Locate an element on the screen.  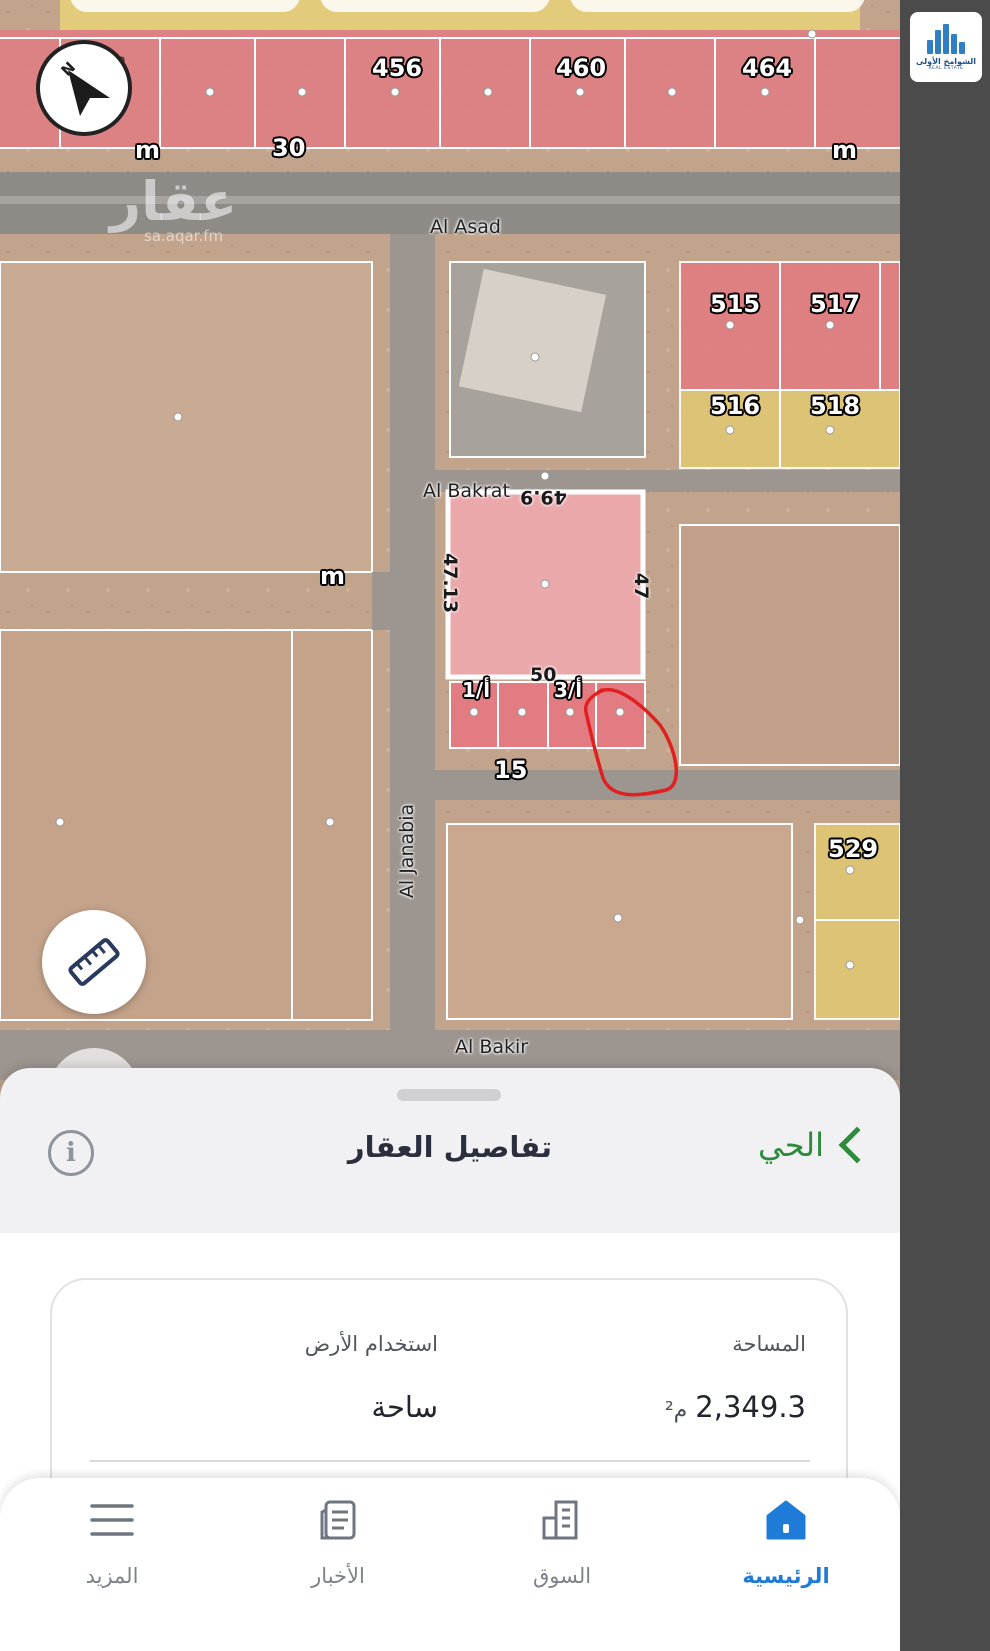
watermark-logo: عقار is located at coordinates (174, 201).